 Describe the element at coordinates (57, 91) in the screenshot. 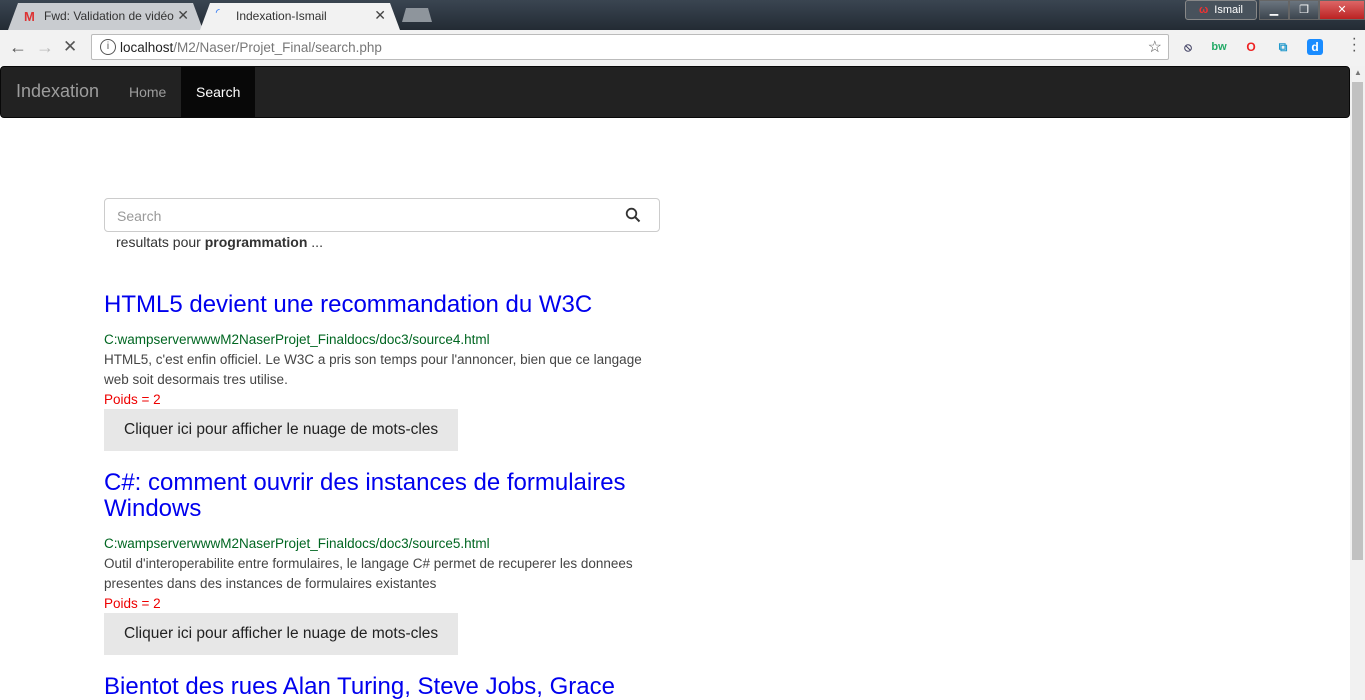

I see `navbar-brand: Indexation` at that location.